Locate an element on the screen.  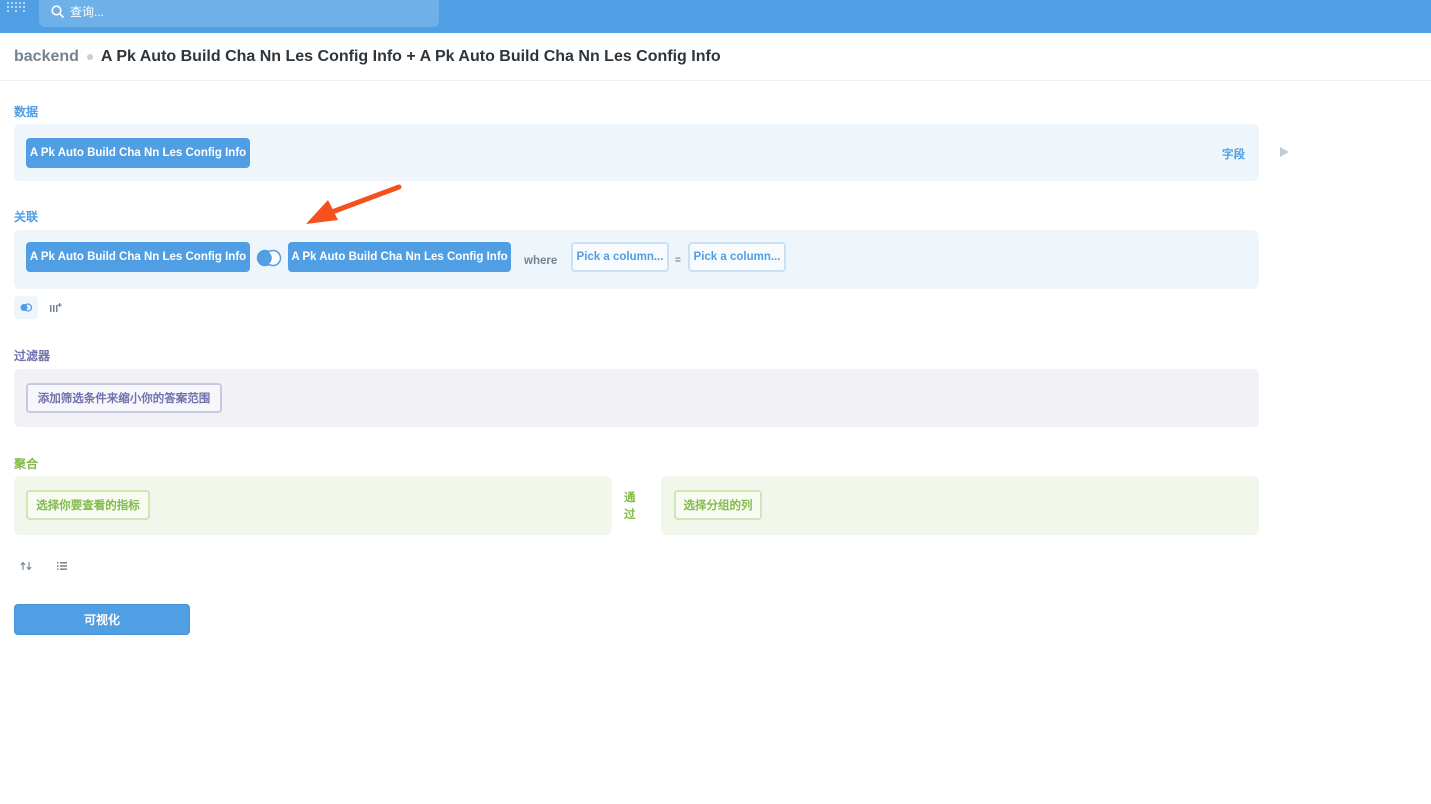
add-filter-button: 添加筛选条件来缩小你的答案范围 is located at coordinates (124, 398).